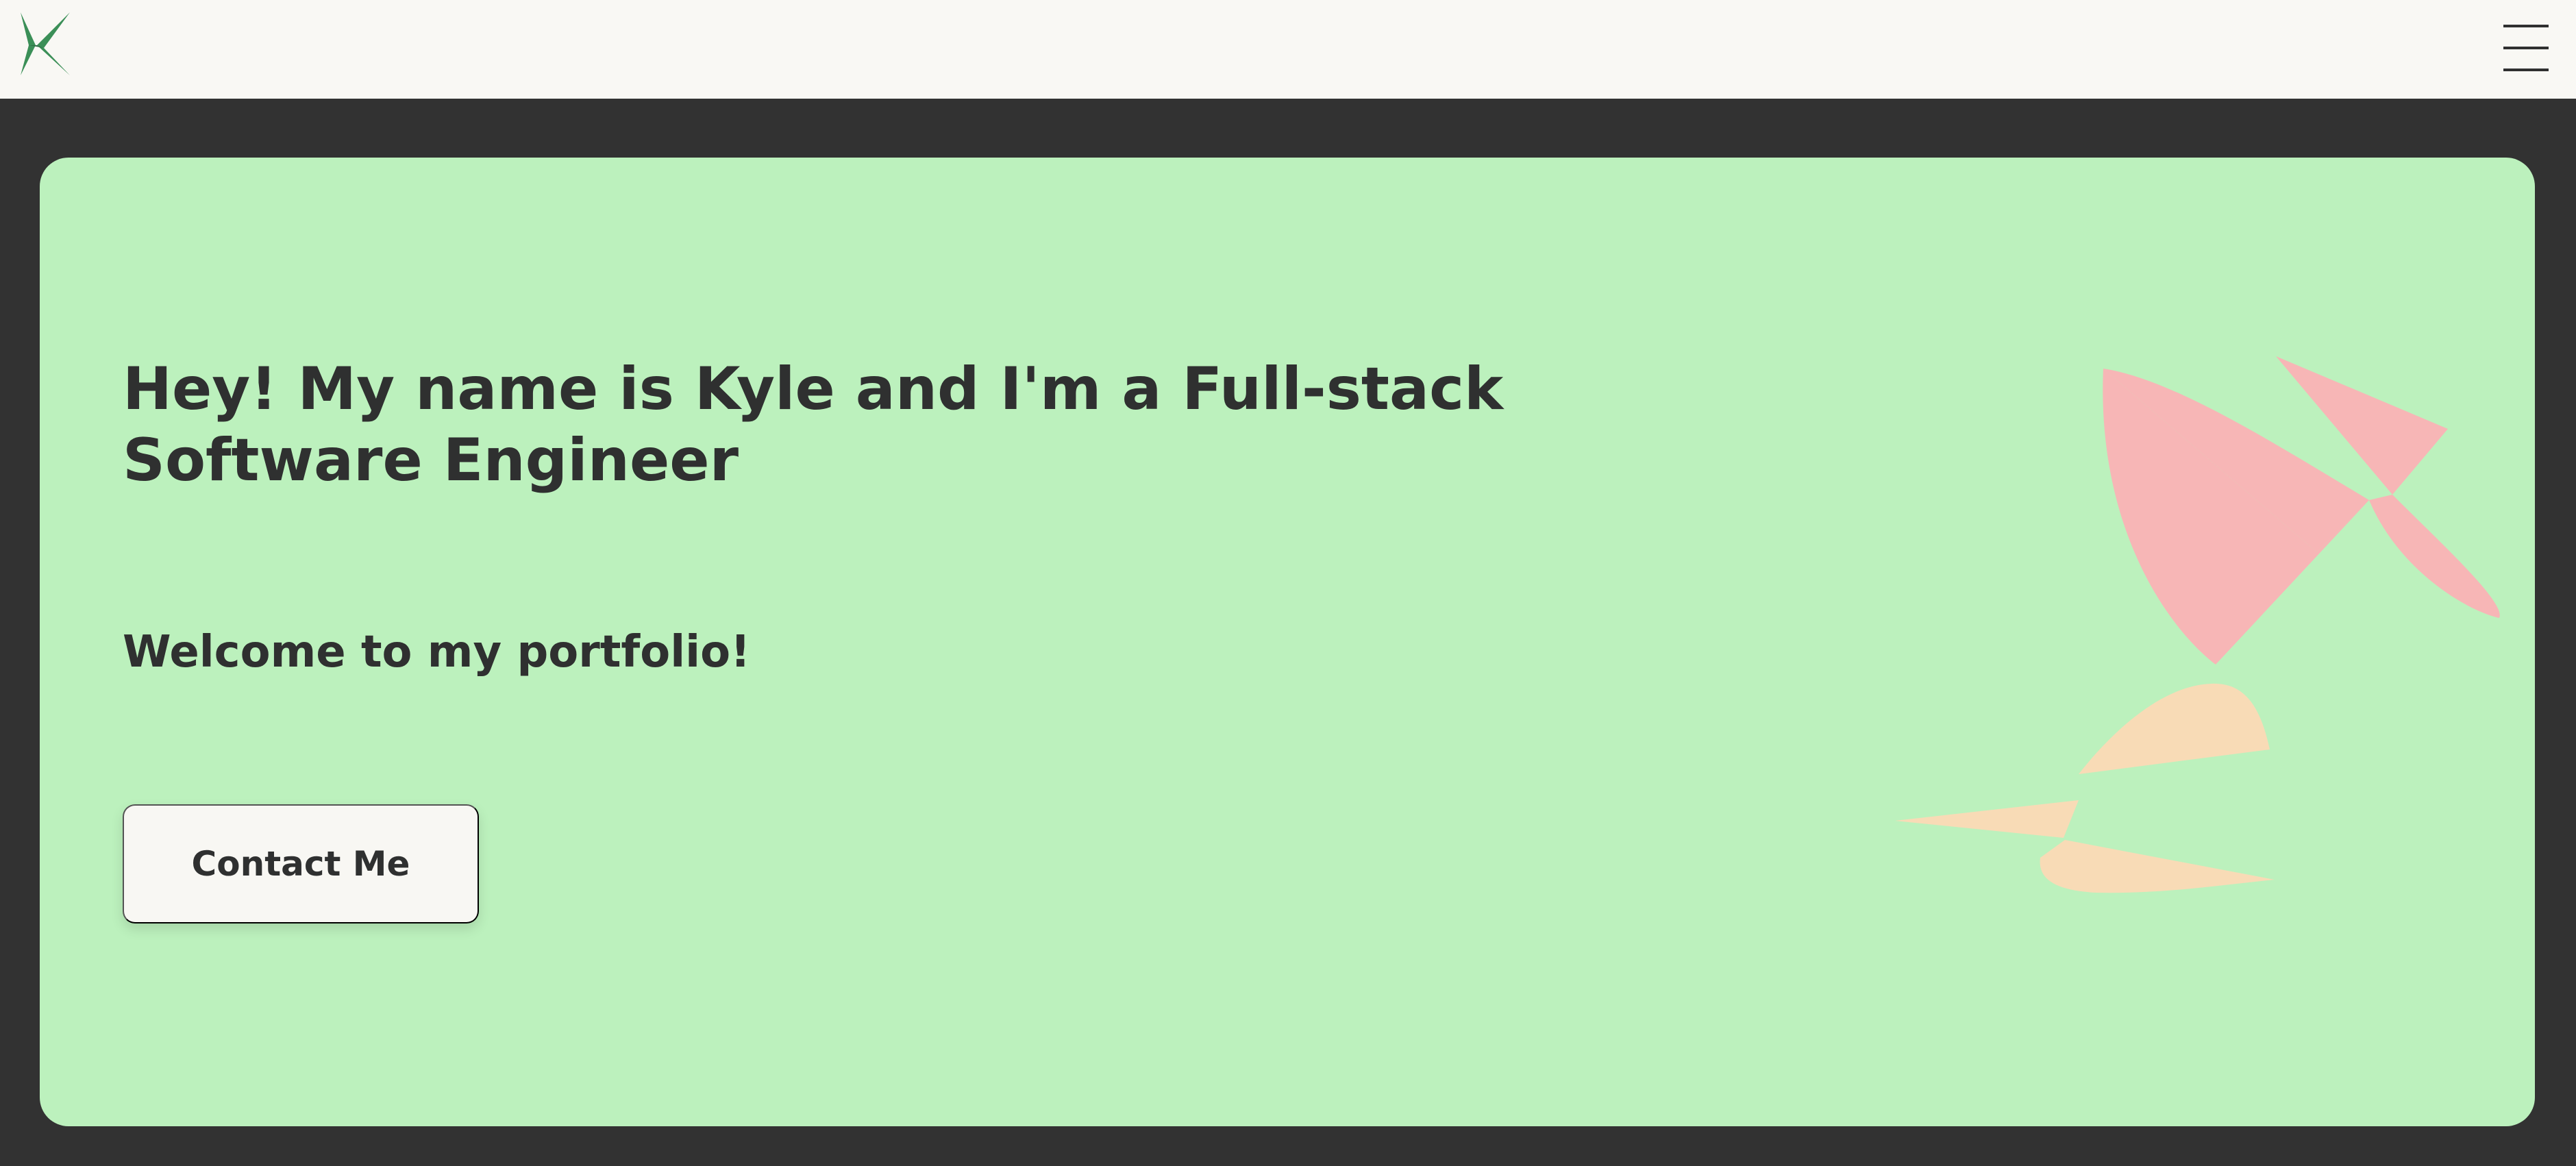 The height and width of the screenshot is (1166, 2576). What do you see at coordinates (301, 863) in the screenshot?
I see `contact-me-button: Contact Me` at bounding box center [301, 863].